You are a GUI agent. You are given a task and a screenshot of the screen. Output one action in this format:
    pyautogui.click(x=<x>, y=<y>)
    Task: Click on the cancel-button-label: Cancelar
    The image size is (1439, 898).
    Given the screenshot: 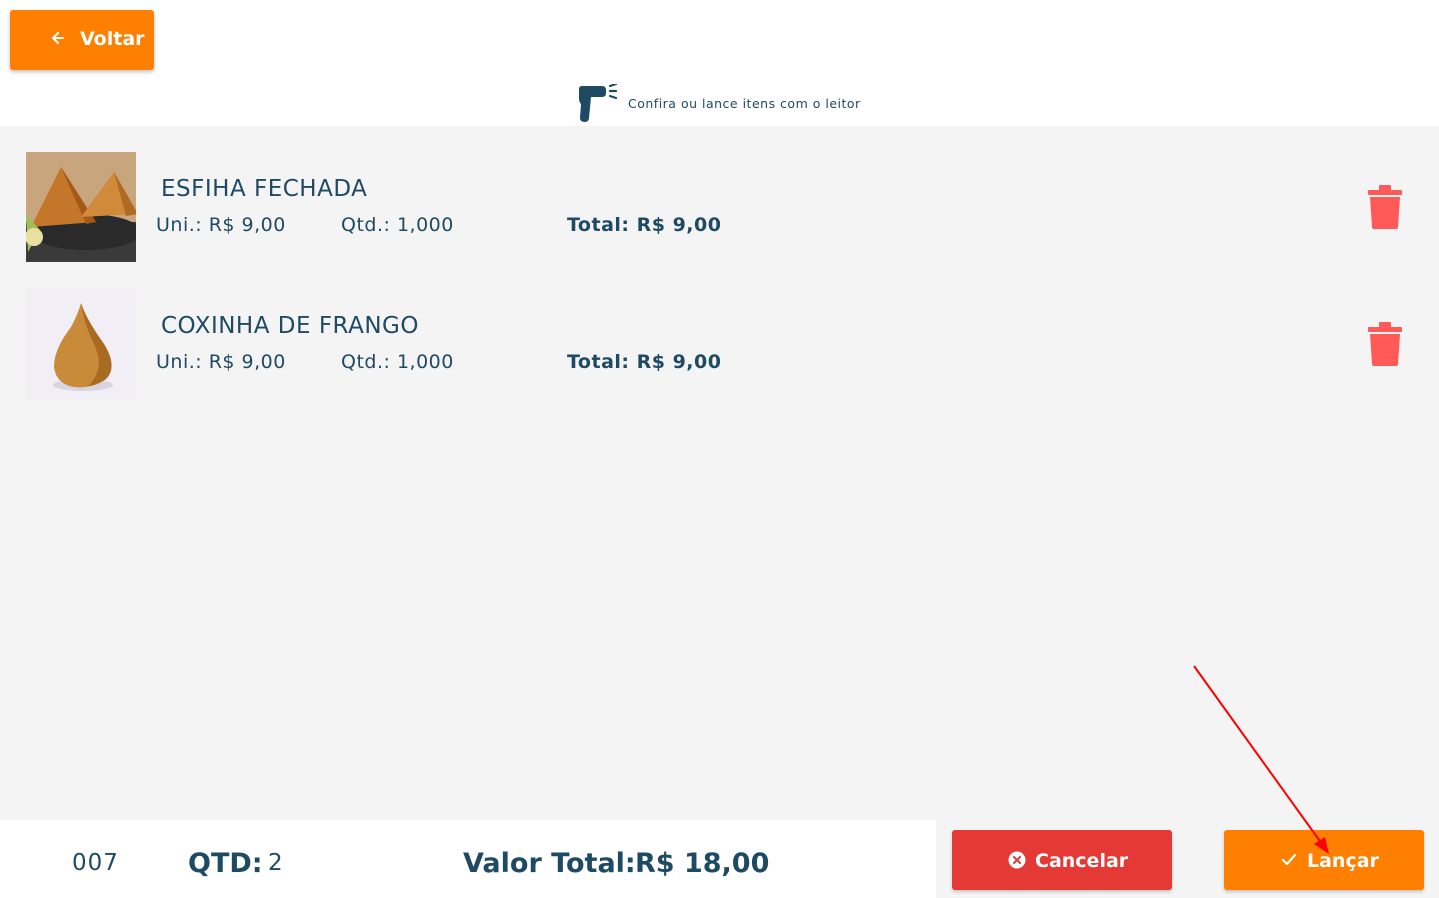 What is the action you would take?
    pyautogui.click(x=1082, y=861)
    